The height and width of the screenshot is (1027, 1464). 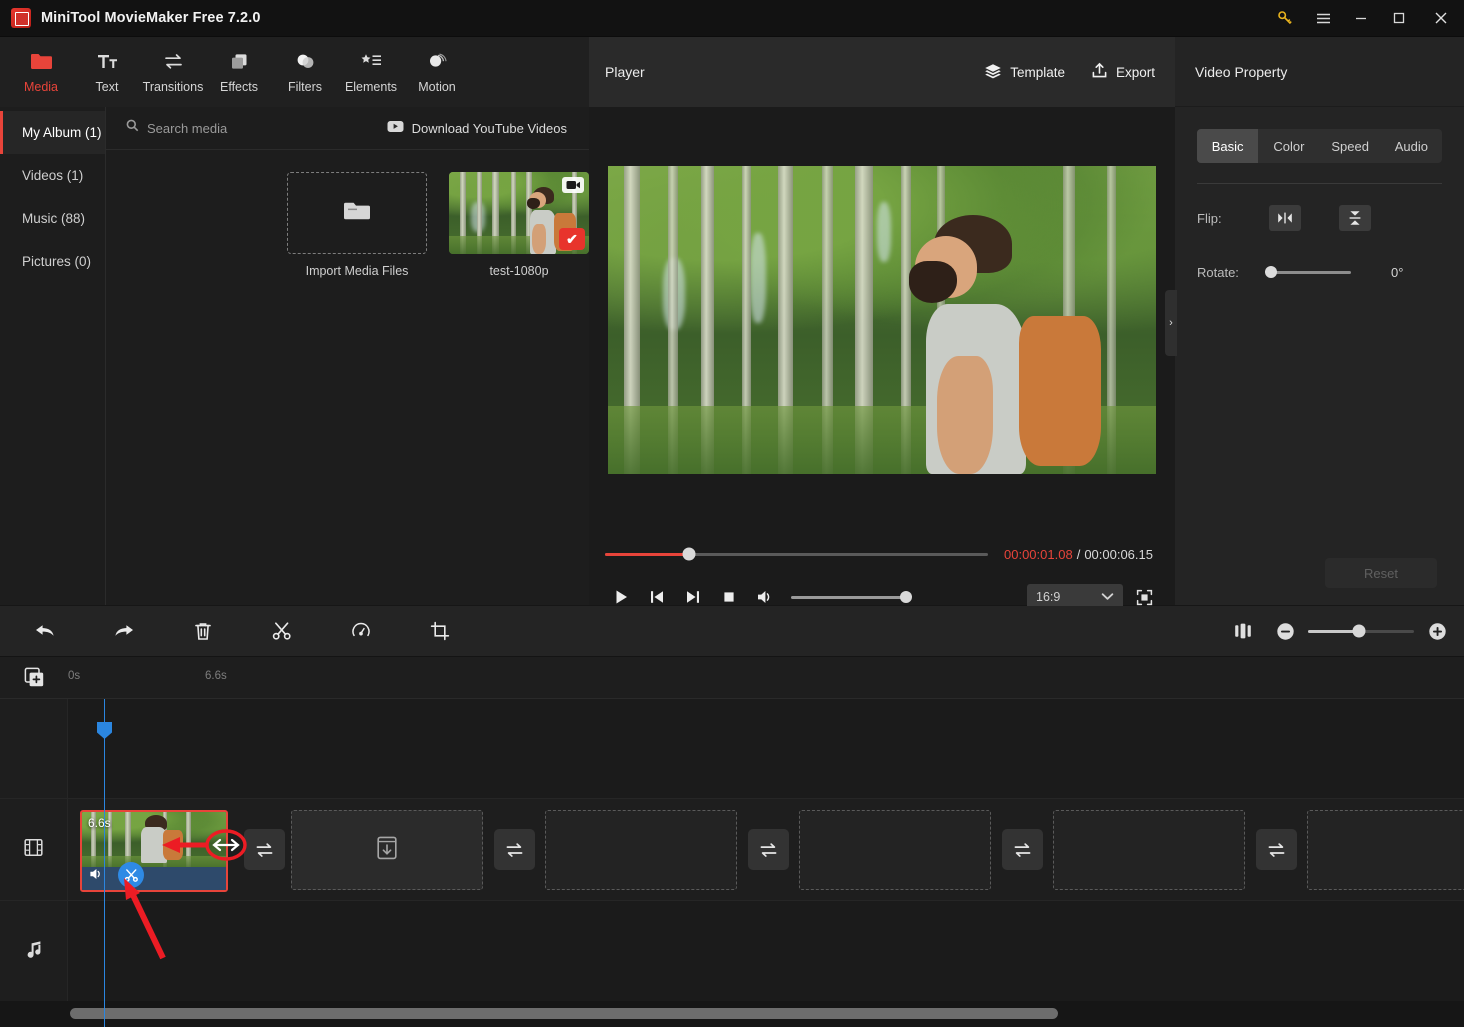 What do you see at coordinates (371, 72) in the screenshot?
I see `module-elements: Elements` at bounding box center [371, 72].